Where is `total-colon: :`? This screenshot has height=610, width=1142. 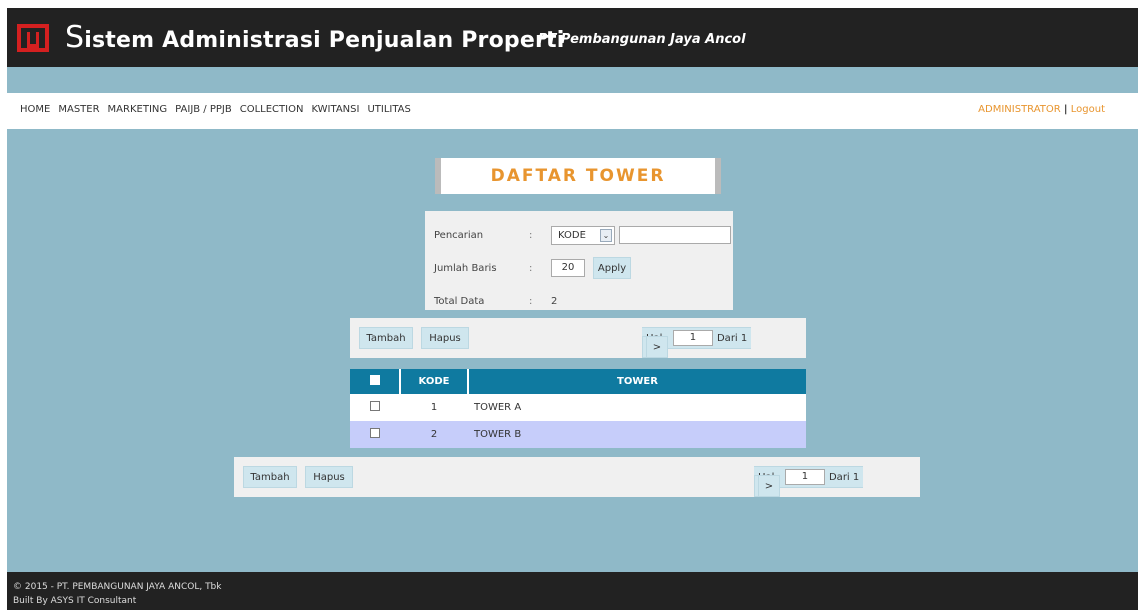
total-colon: : is located at coordinates (531, 301).